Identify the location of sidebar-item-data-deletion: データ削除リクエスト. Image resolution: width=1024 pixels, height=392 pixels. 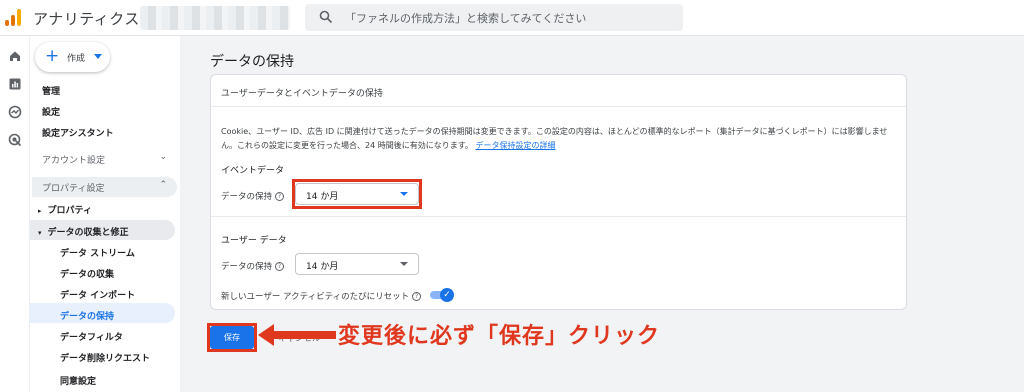
(105, 357).